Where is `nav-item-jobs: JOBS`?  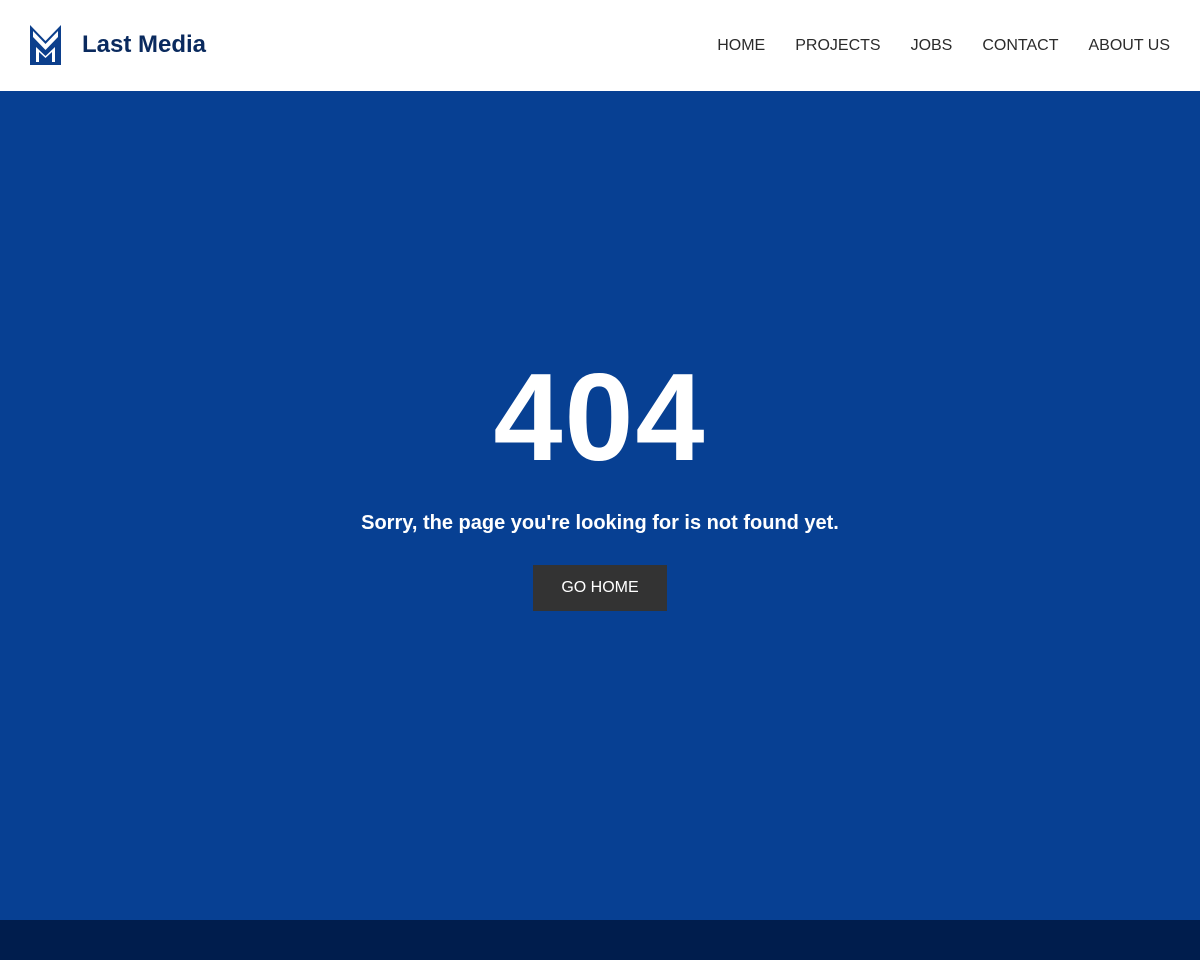
nav-item-jobs: JOBS is located at coordinates (932, 45).